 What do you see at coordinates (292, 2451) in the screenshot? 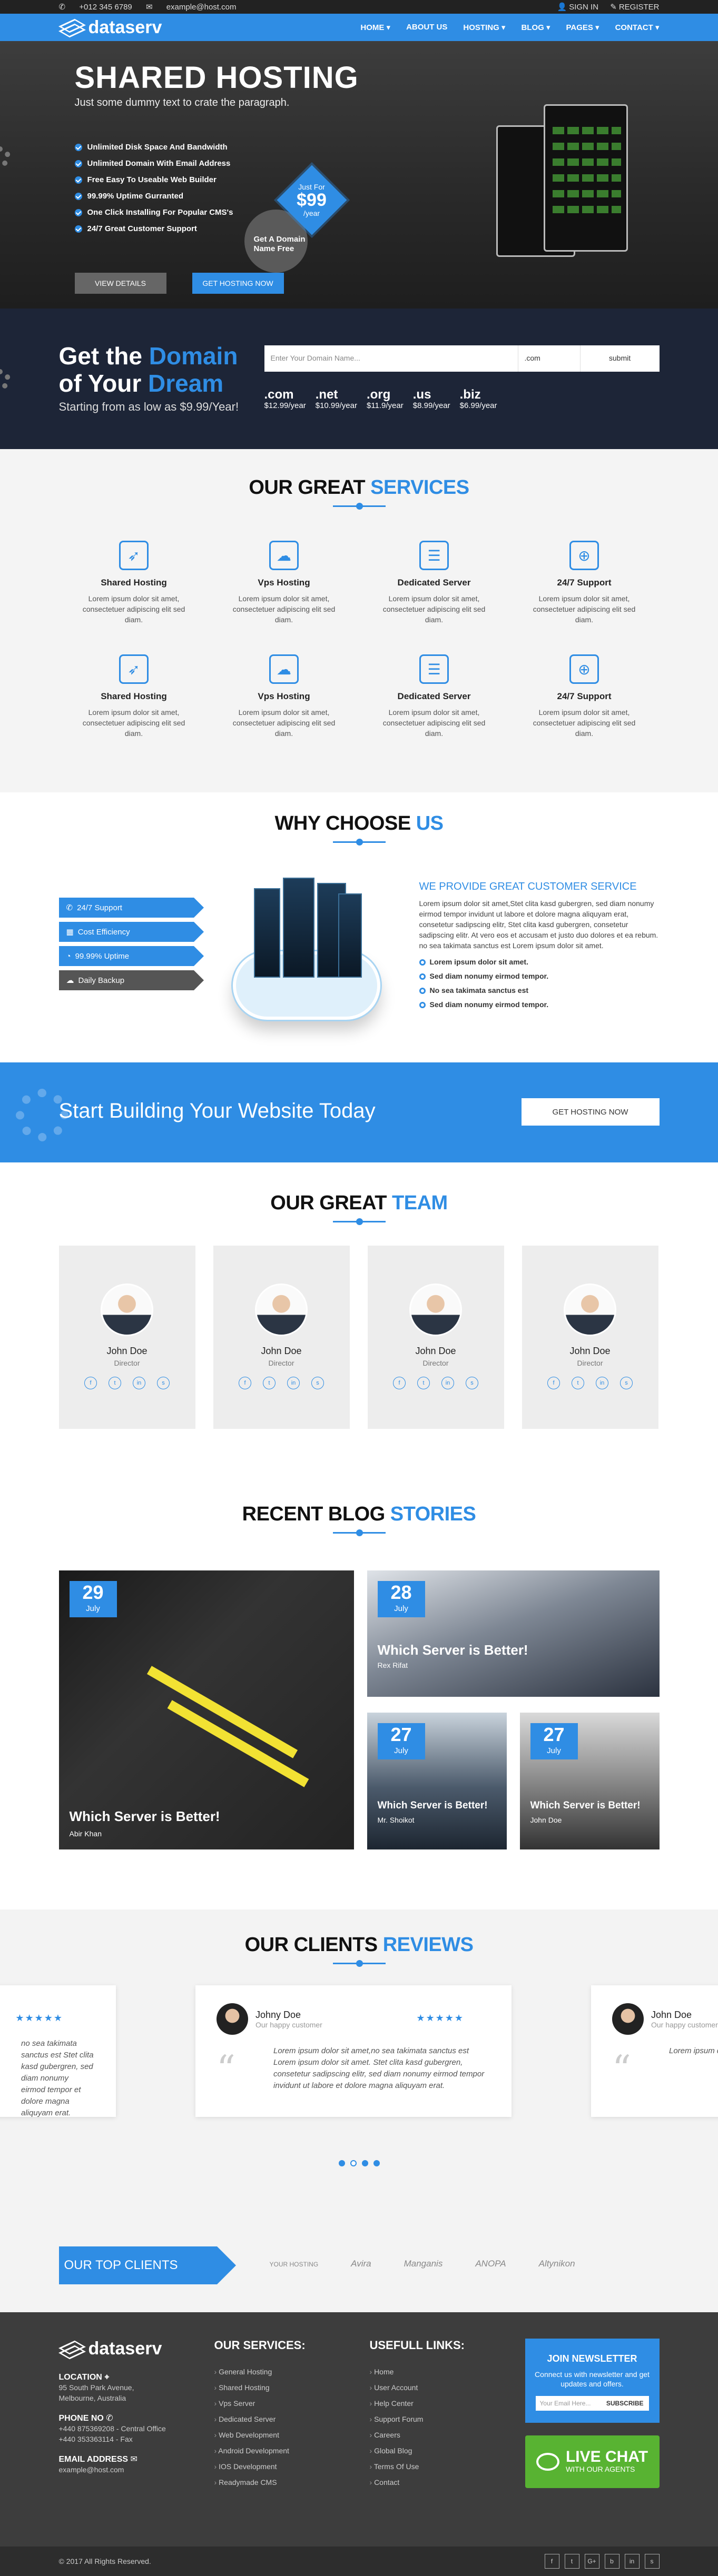
I see `footer-service-link: Android Development` at bounding box center [292, 2451].